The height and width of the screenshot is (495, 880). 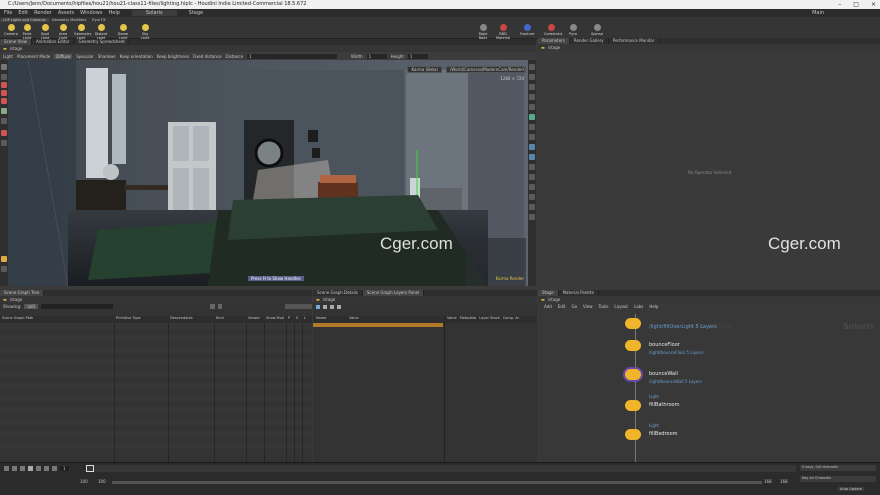 What do you see at coordinates (532, 187) in the screenshot?
I see `vertex-icon` at bounding box center [532, 187].